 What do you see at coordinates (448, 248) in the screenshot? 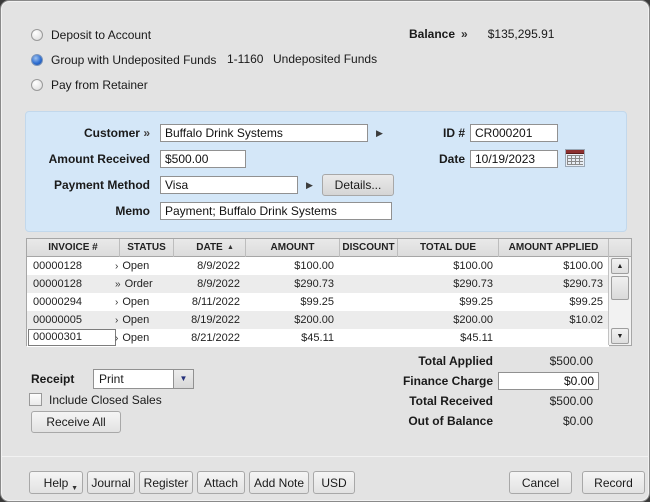
I see `column-header-total-due: TOTAL DUE` at bounding box center [448, 248].